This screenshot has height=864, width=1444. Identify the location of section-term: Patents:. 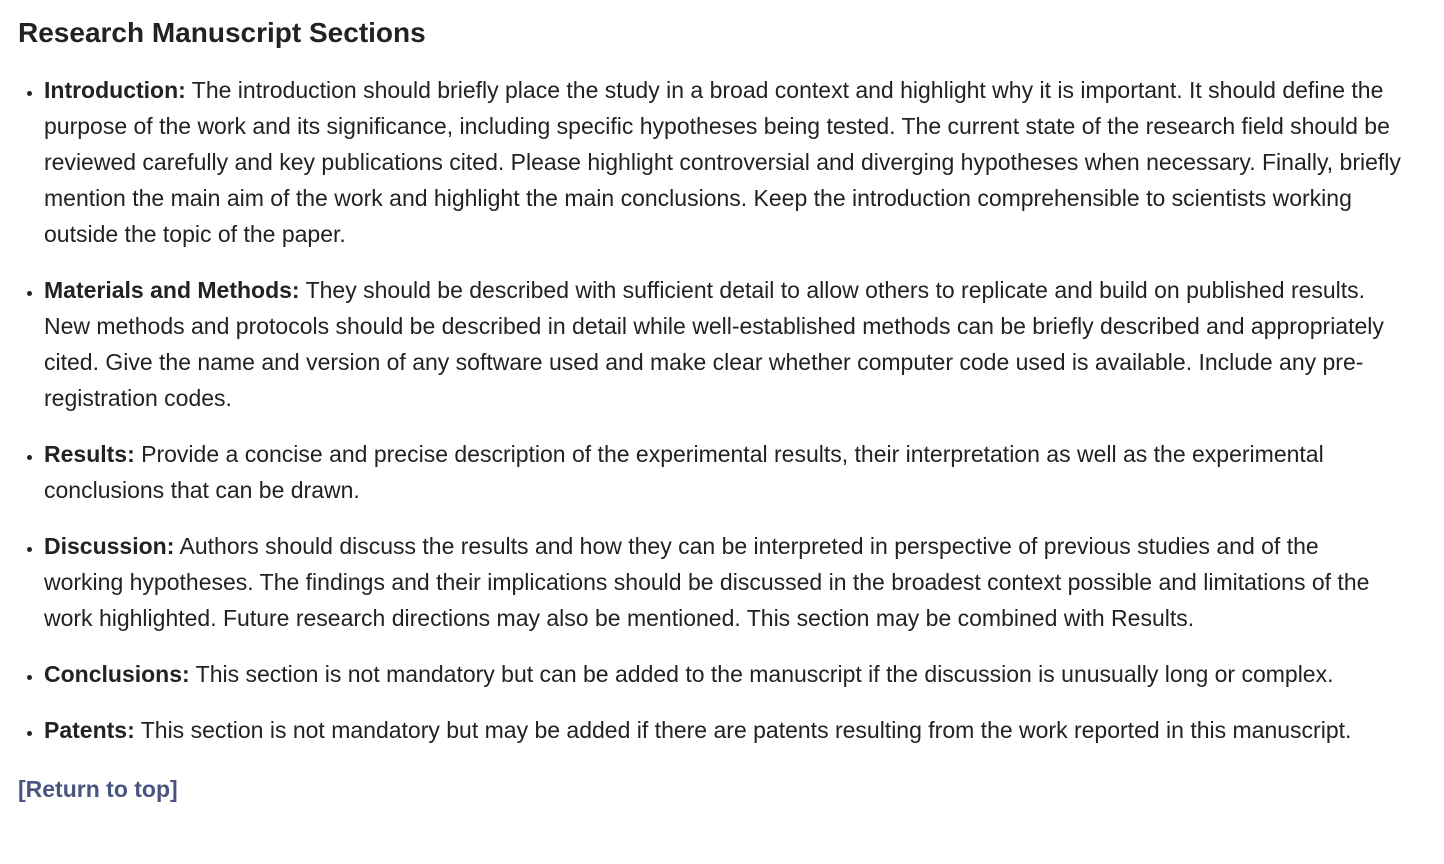
(89, 730).